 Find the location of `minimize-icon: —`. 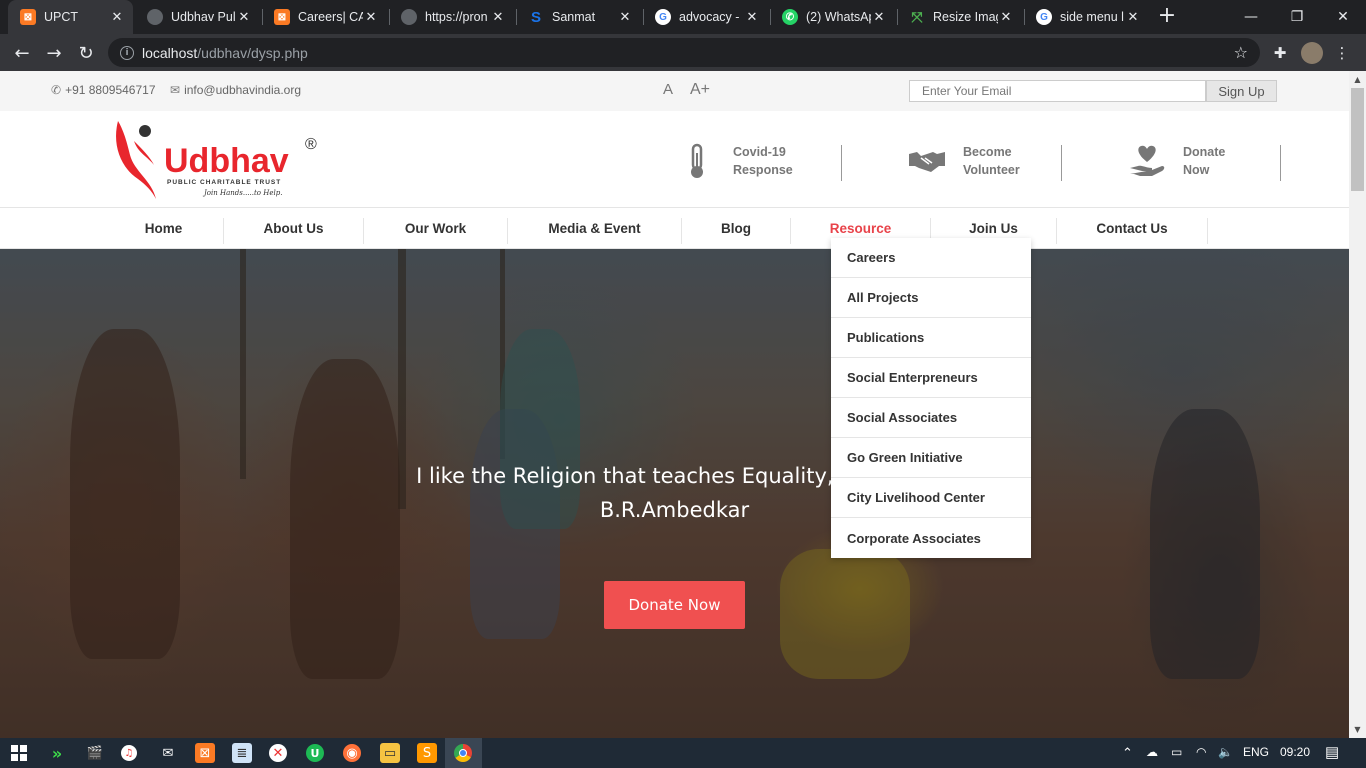

minimize-icon: — is located at coordinates (1251, 17).